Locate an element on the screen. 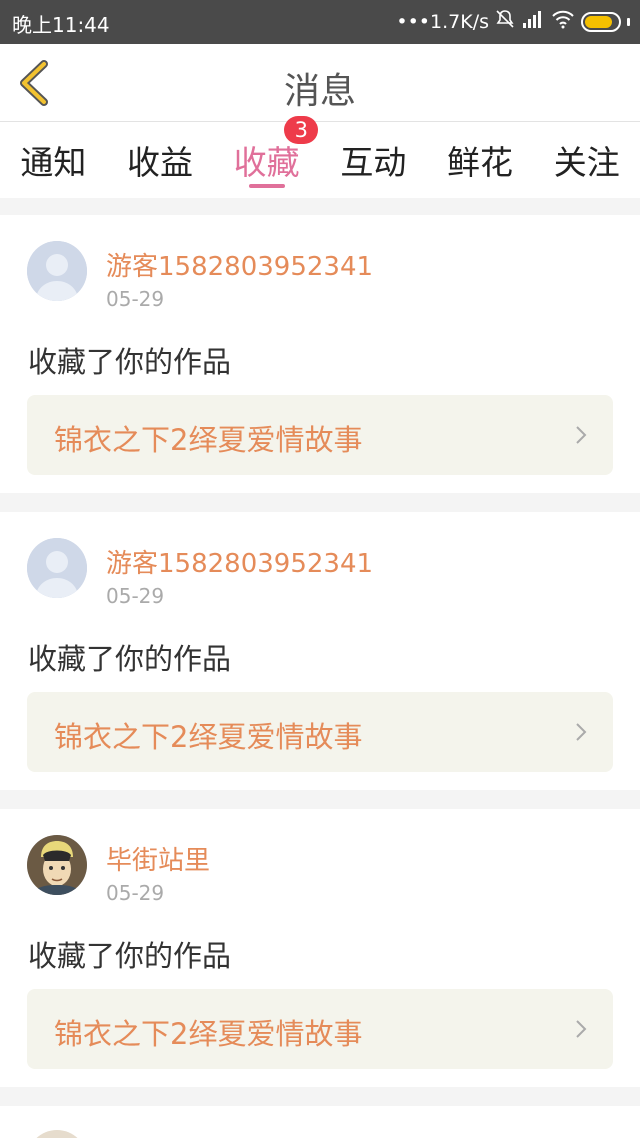  status-icons: •••1.7K/s is located at coordinates (513, 21).